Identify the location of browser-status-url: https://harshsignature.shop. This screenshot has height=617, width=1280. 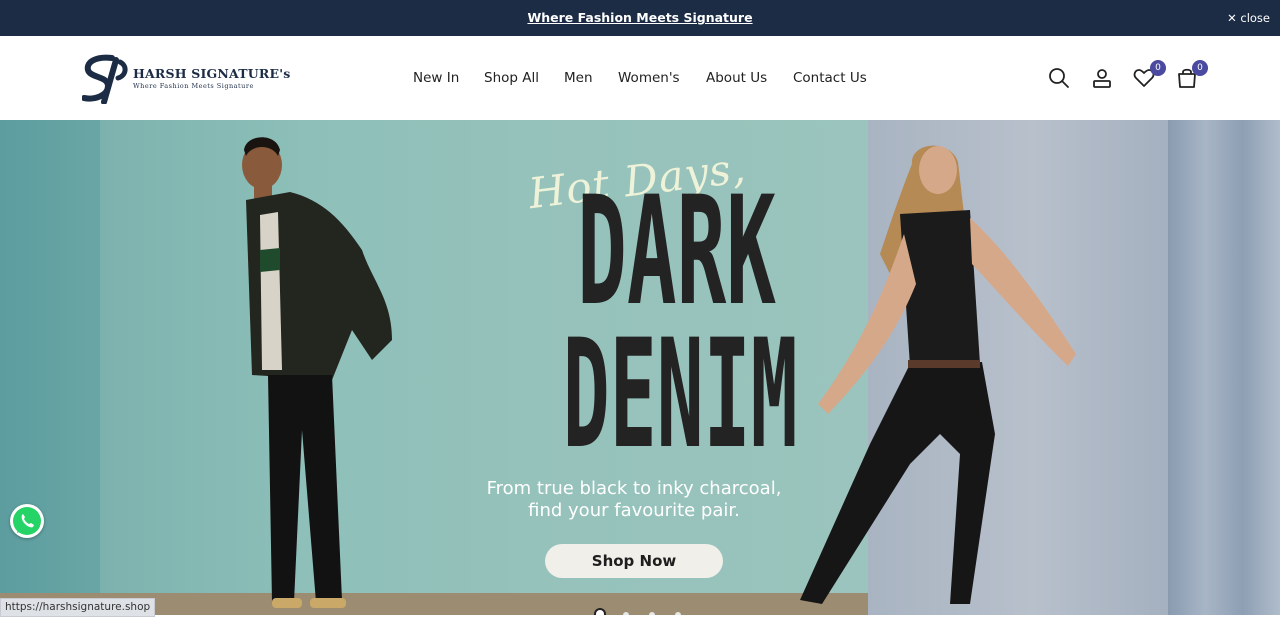
(78, 607).